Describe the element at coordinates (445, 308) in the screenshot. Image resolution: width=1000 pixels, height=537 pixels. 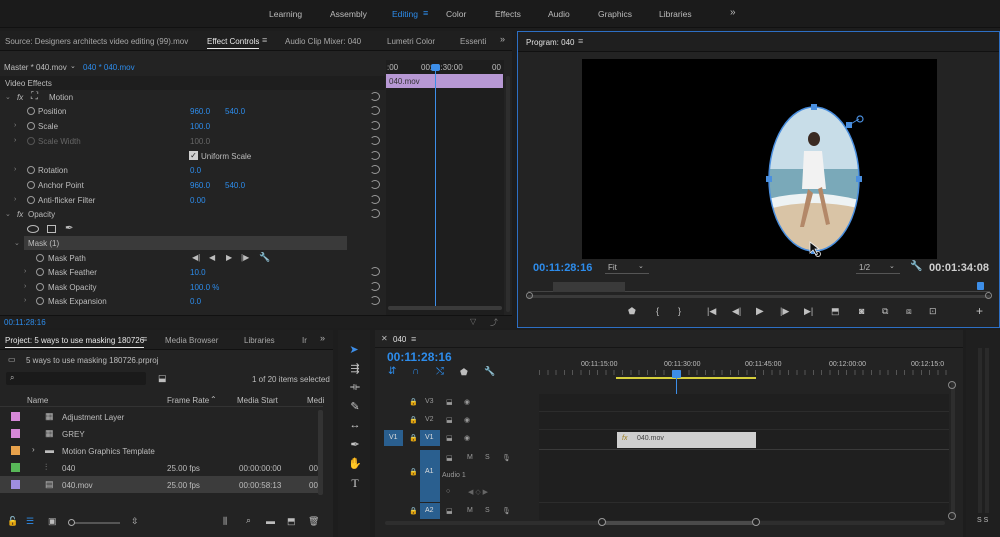
I see `ec-scrollbar` at that location.